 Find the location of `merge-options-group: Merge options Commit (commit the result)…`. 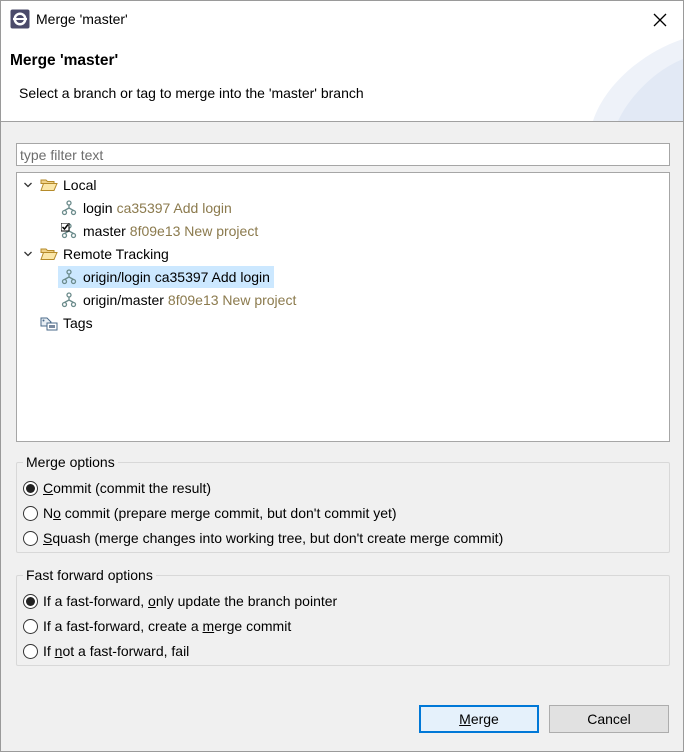

merge-options-group: Merge options Commit (commit the result)… is located at coordinates (343, 503).